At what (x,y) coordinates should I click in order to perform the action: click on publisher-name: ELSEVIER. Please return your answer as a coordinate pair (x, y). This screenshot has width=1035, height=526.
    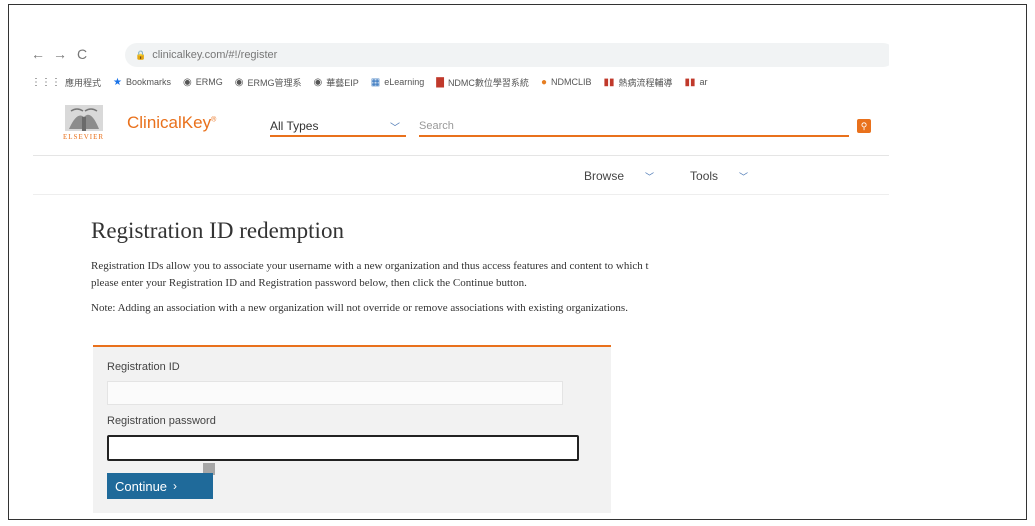
    Looking at the image, I should click on (84, 137).